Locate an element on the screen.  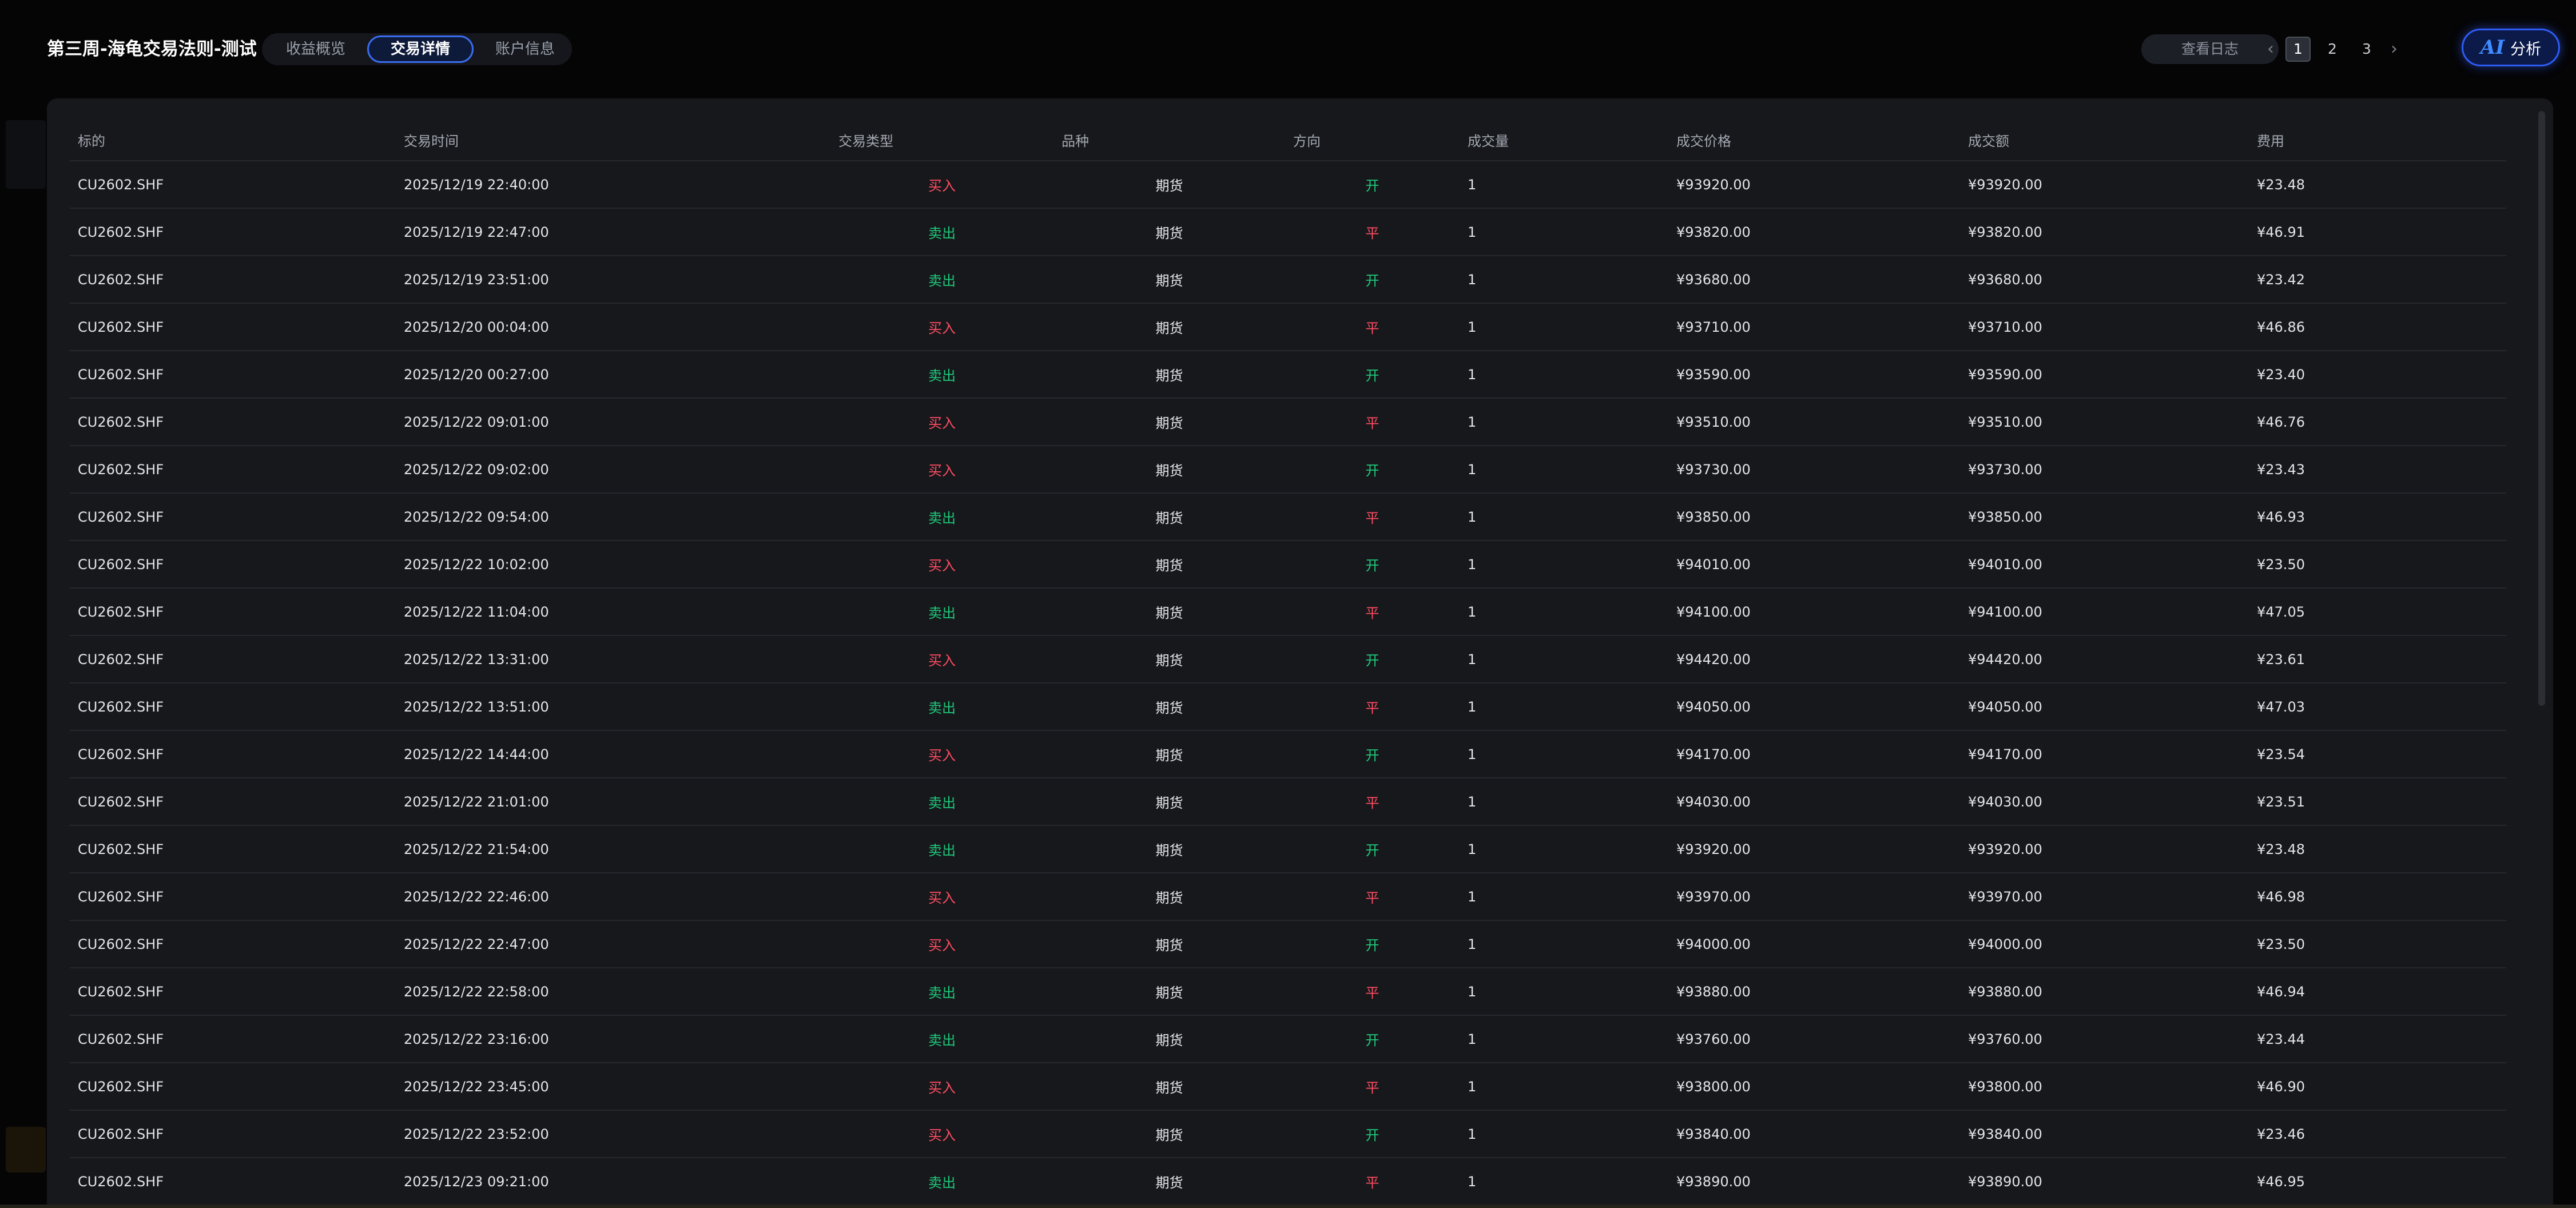
tab-bar: 收益概览 交易详情 账户信息 is located at coordinates (417, 49).